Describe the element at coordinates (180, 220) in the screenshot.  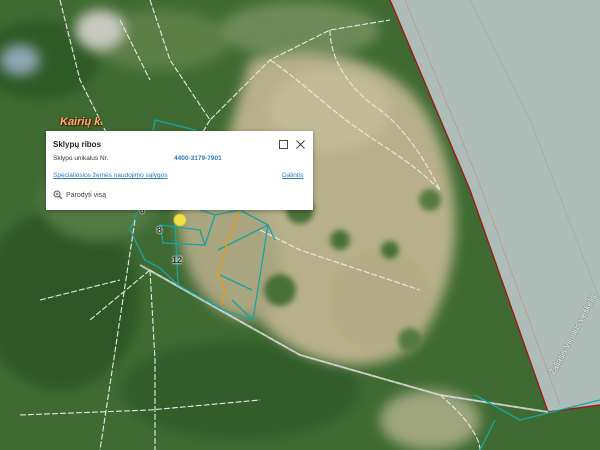
I see `location-marker` at that location.